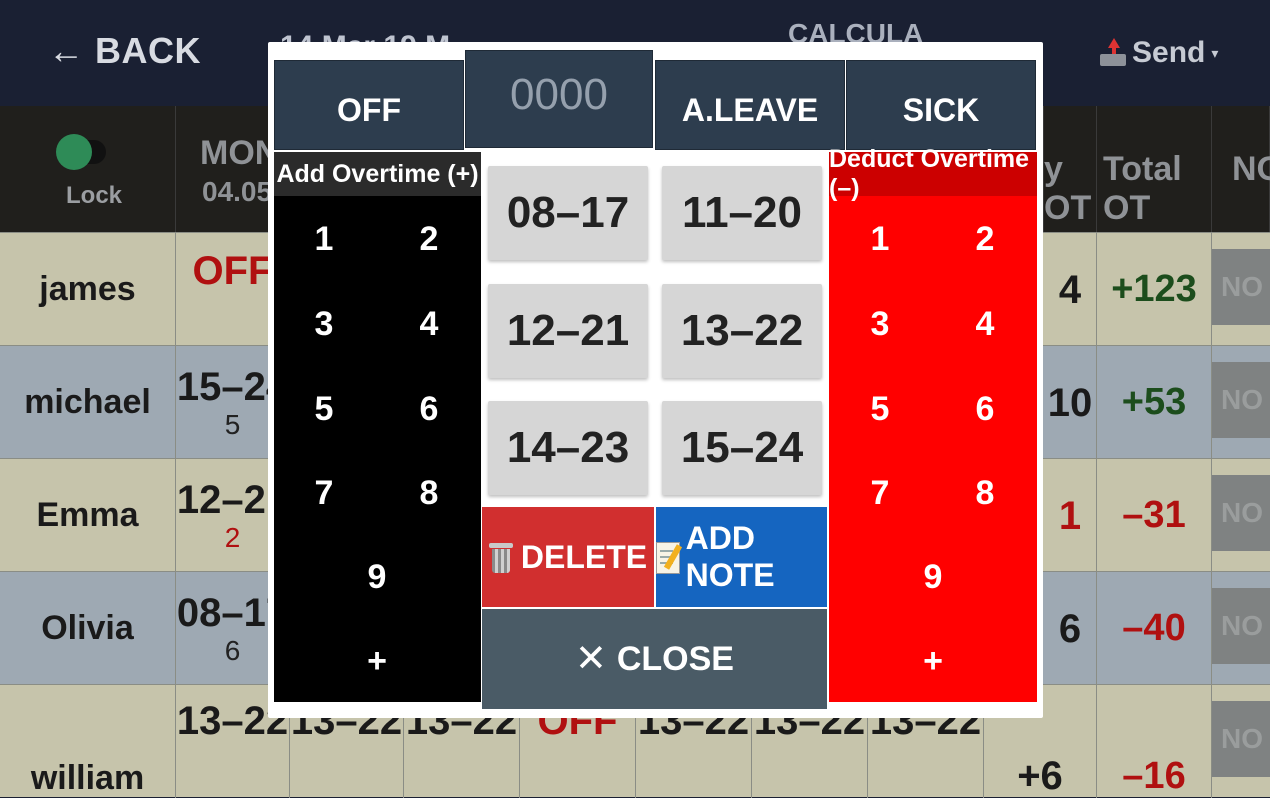 The height and width of the screenshot is (798, 1270). I want to click on deduct-ot-plus: +, so click(933, 661).